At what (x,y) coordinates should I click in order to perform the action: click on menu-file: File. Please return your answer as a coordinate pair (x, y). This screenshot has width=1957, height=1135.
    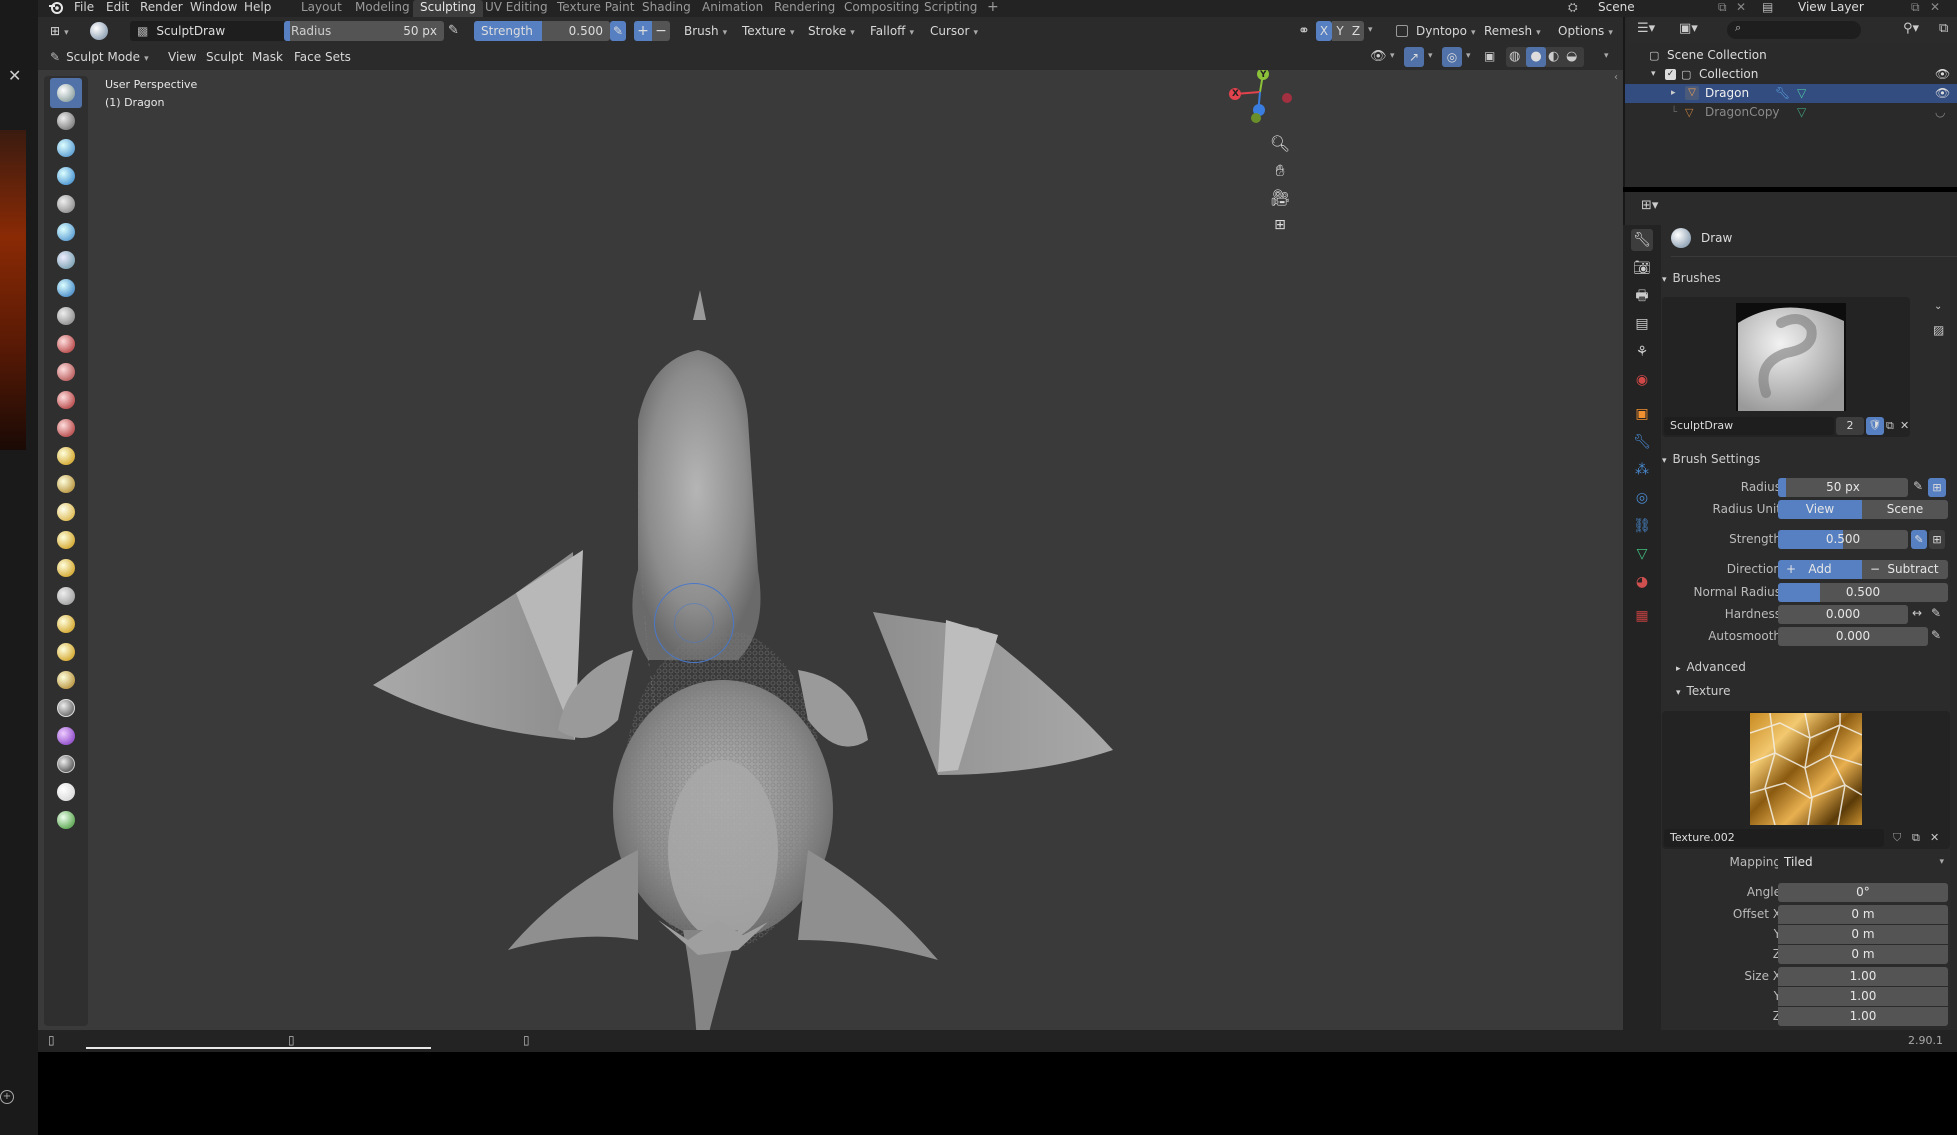
    Looking at the image, I should click on (84, 7).